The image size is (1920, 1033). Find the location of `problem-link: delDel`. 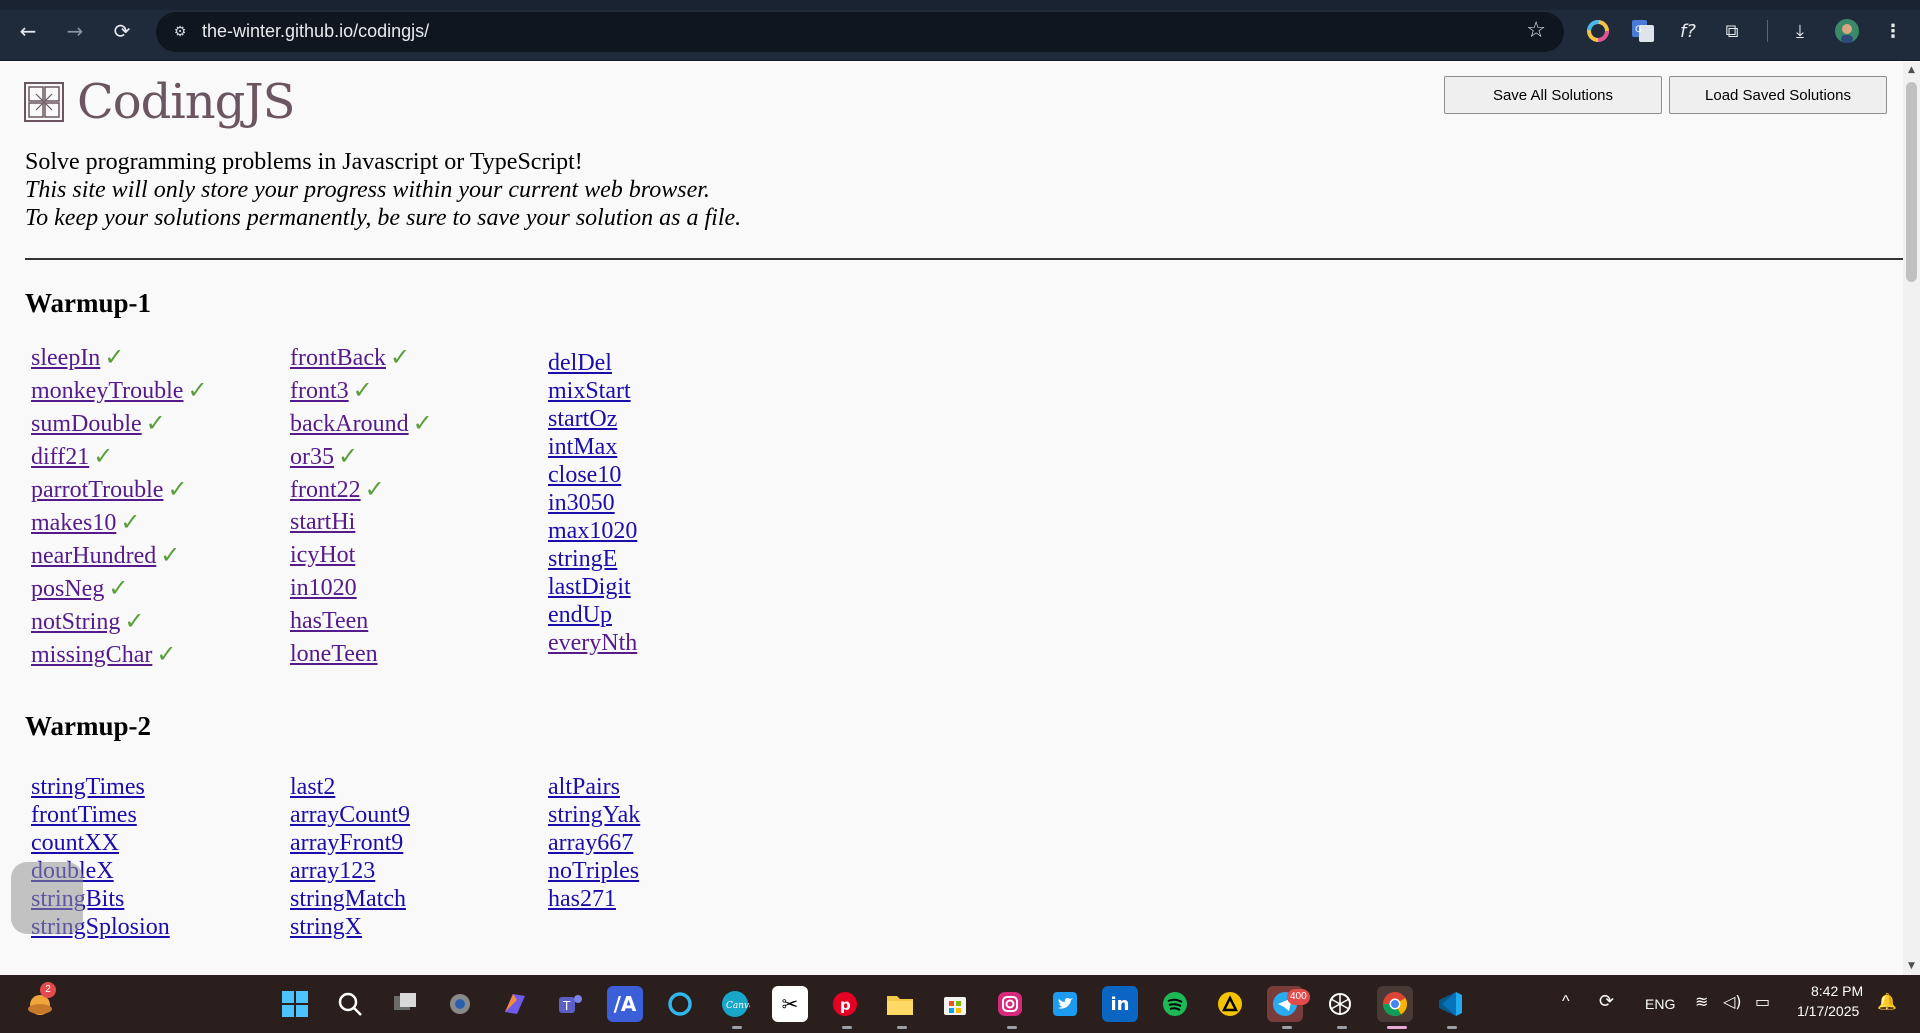

problem-link: delDel is located at coordinates (673, 363).